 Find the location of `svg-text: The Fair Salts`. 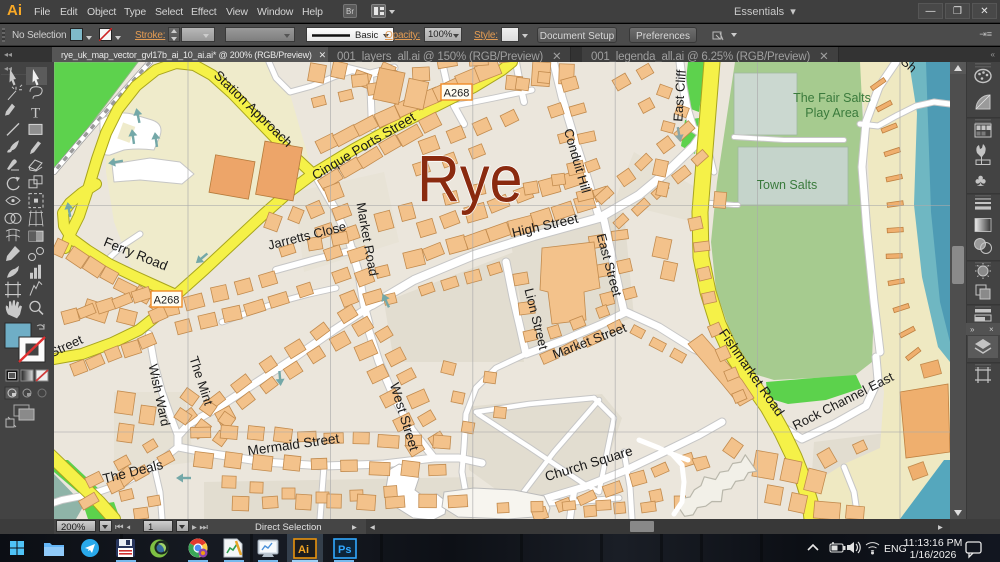

svg-text: The Fair Salts is located at coordinates (832, 98).